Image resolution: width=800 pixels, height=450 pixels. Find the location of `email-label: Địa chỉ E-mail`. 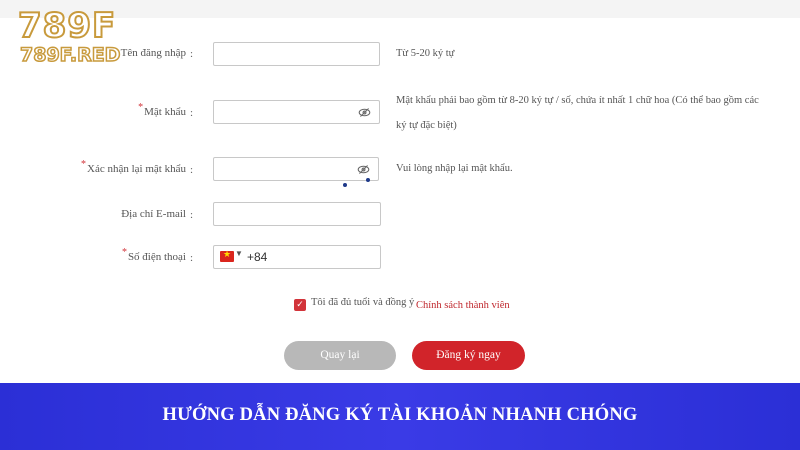

email-label: Địa chỉ E-mail is located at coordinates (153, 214).